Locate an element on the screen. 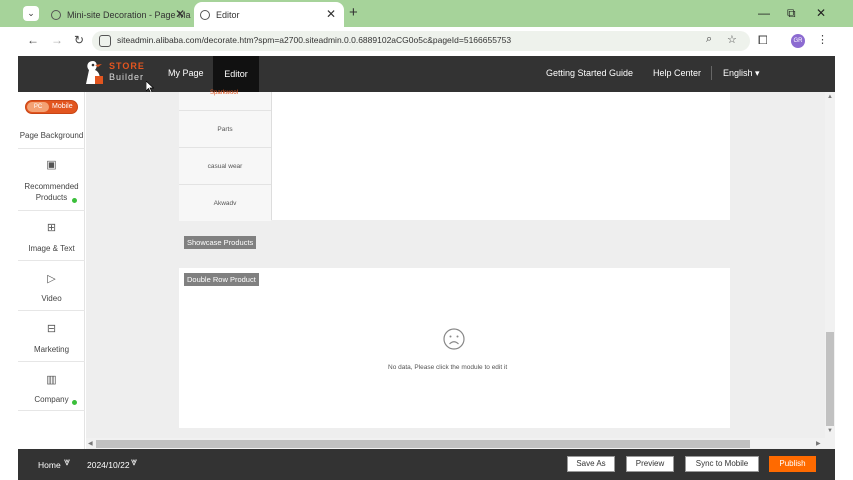  tab-title: Mini-site Decoration - Page Ma is located at coordinates (129, 14).